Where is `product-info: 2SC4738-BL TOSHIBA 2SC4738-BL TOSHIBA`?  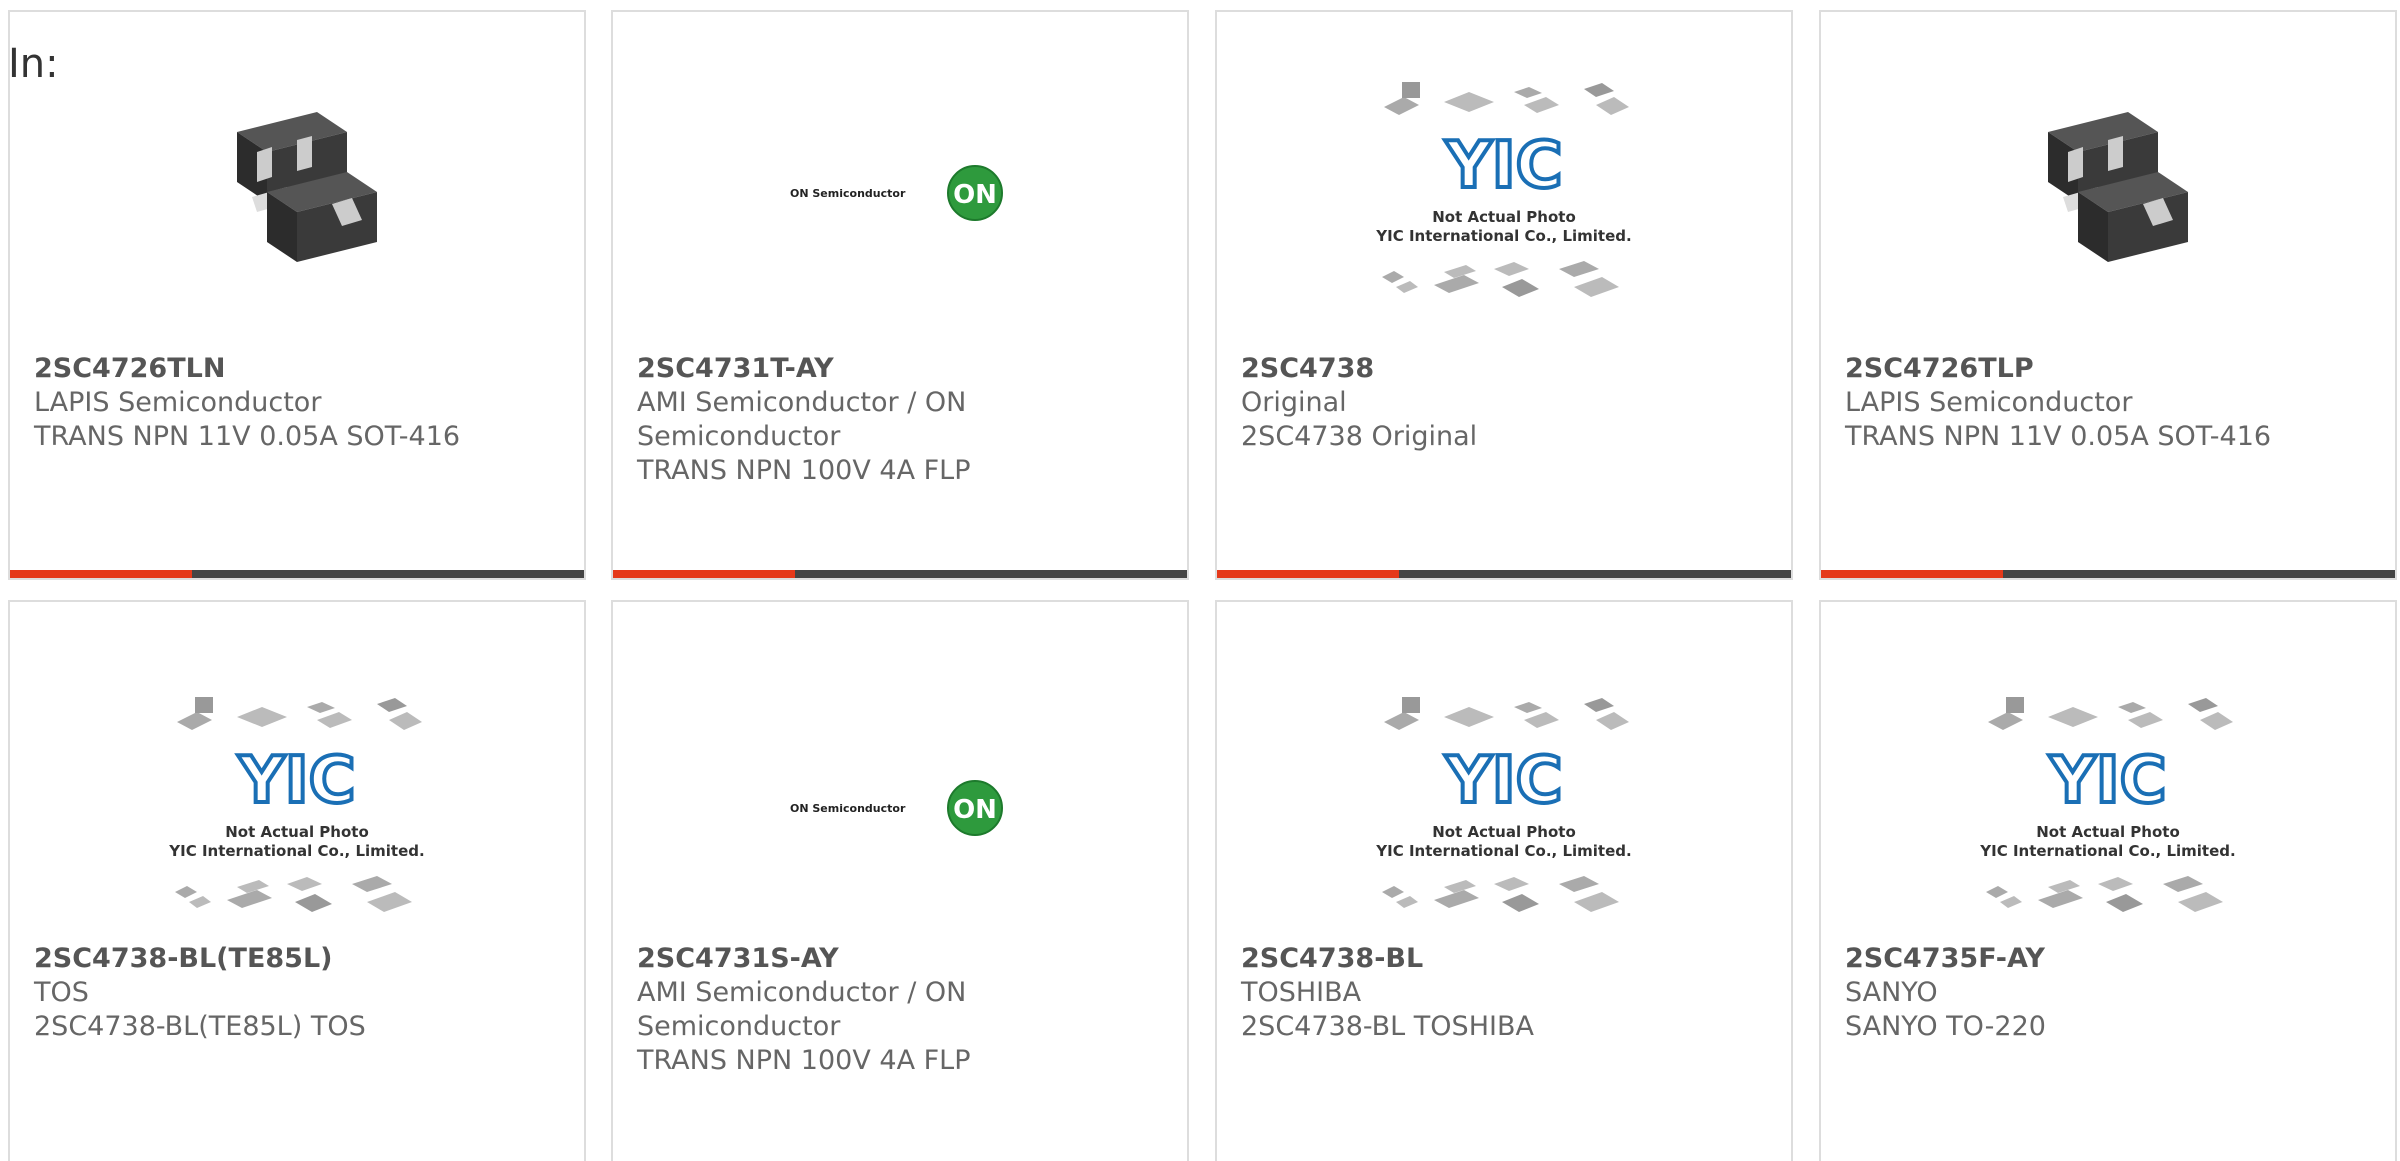
product-info: 2SC4738-BL TOSHIBA 2SC4738-BL TOSHIBA is located at coordinates (1501, 993).